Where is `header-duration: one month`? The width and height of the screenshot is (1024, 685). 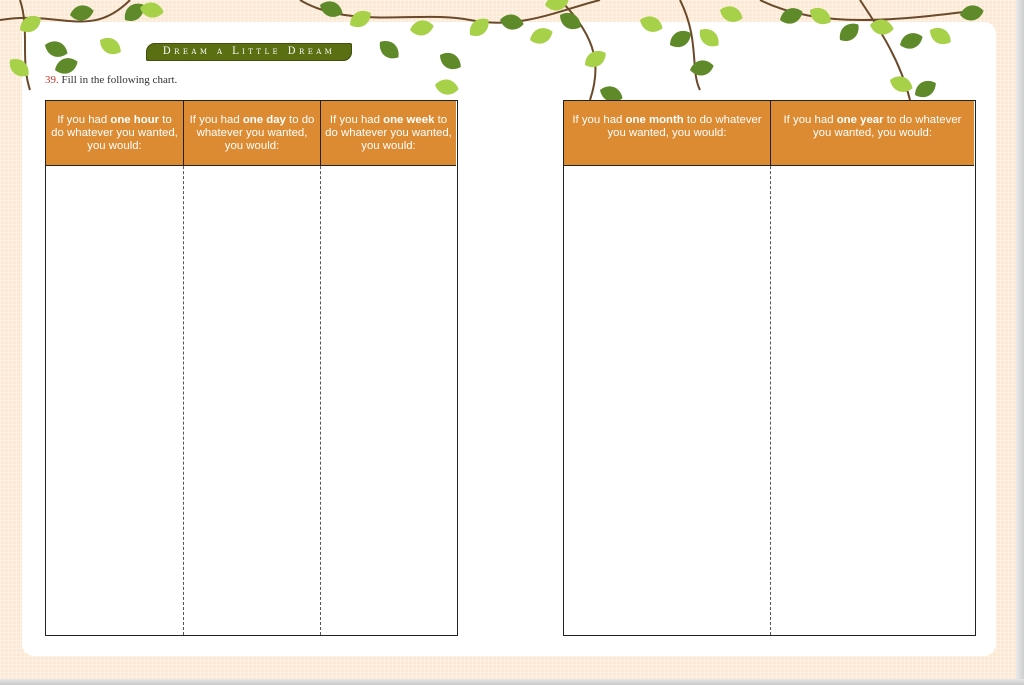
header-duration: one month is located at coordinates (654, 120).